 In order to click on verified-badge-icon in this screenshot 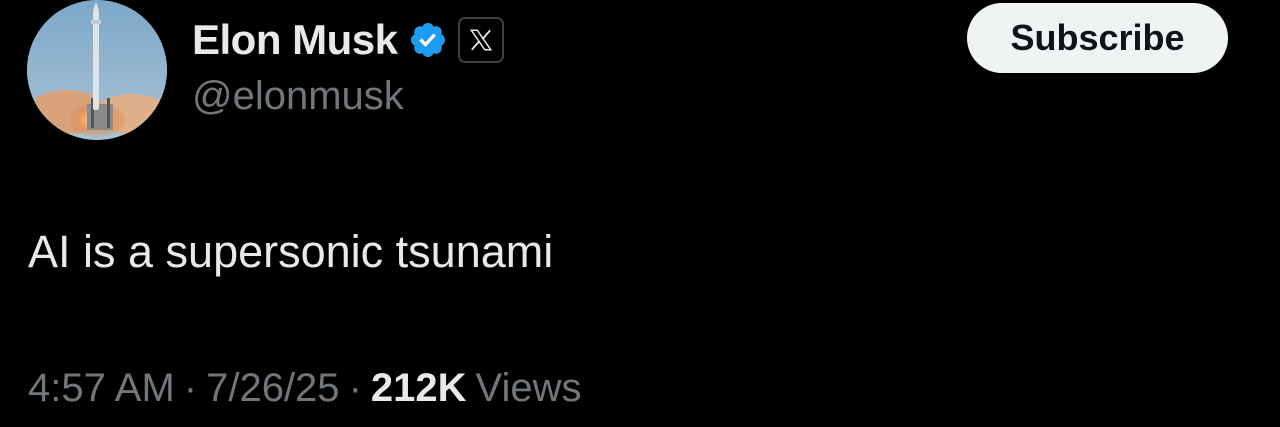, I will do `click(428, 40)`.